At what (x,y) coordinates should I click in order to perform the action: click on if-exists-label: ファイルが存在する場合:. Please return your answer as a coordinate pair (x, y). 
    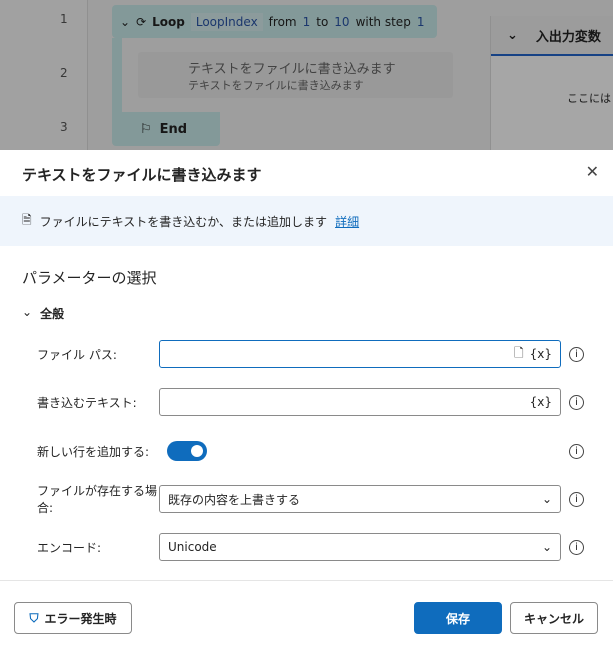
    Looking at the image, I should click on (97, 499).